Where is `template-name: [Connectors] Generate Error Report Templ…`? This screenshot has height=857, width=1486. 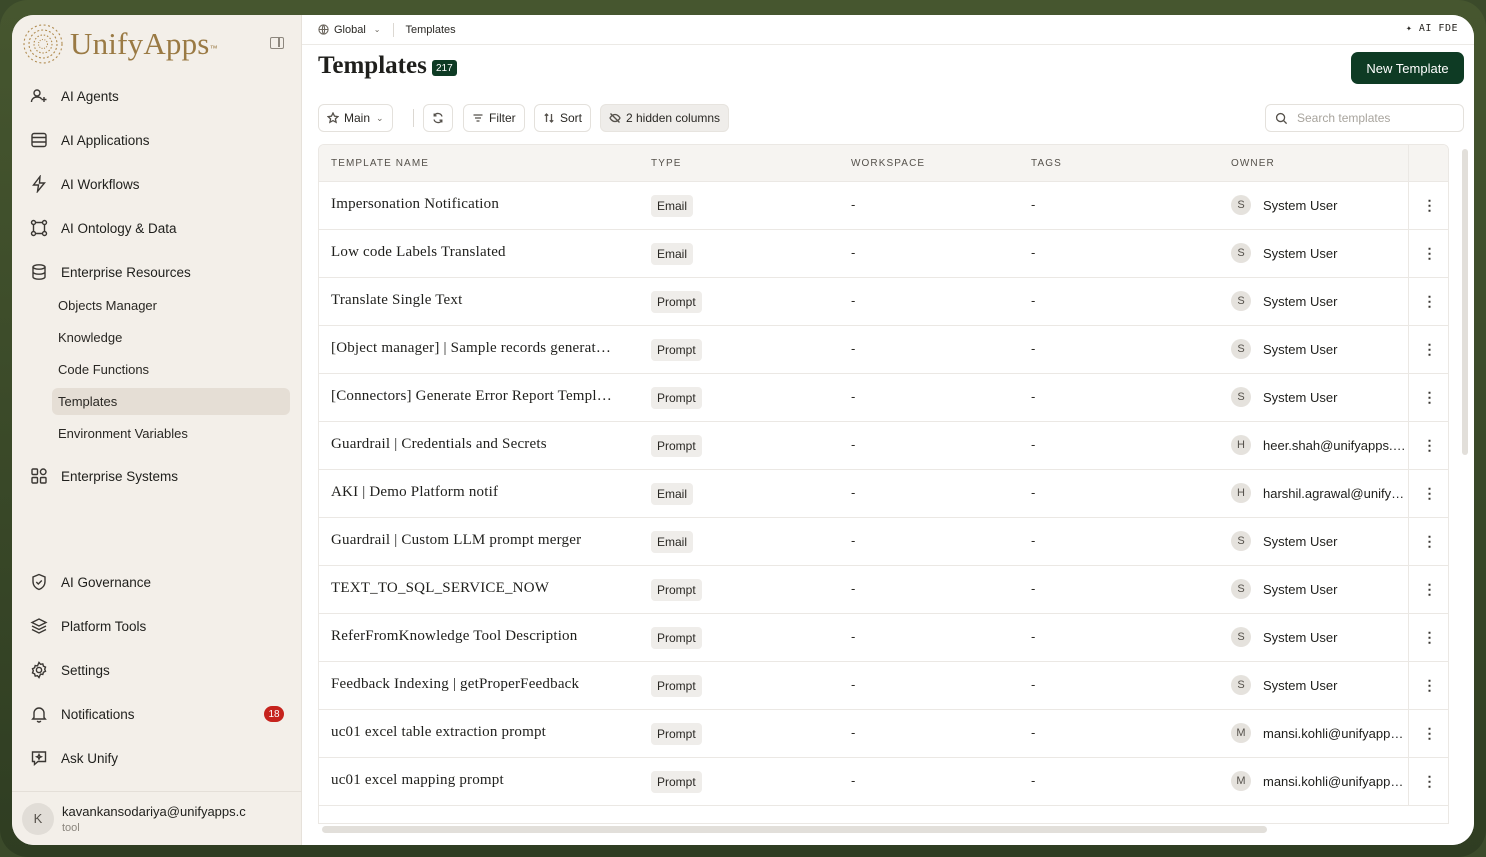 template-name: [Connectors] Generate Error Report Templ… is located at coordinates (481, 396).